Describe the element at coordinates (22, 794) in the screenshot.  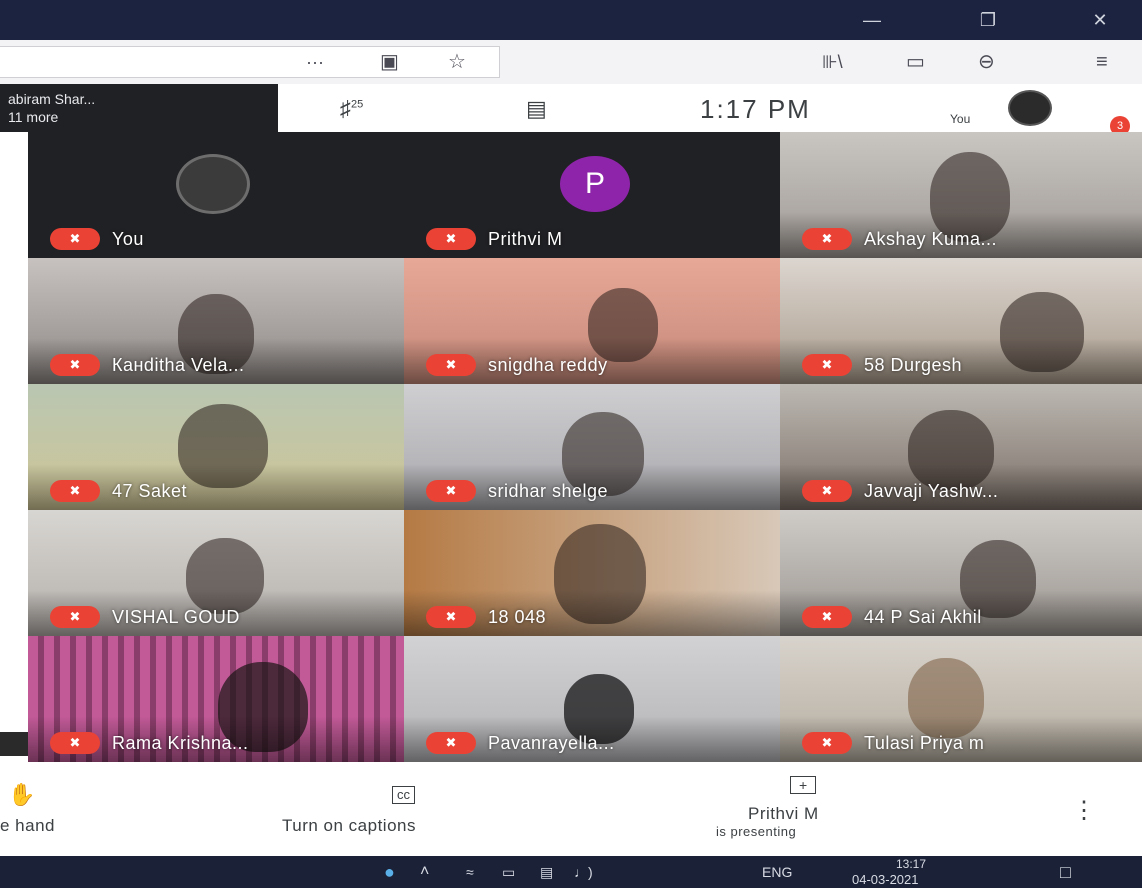
I see `hand-icon: ✋` at that location.